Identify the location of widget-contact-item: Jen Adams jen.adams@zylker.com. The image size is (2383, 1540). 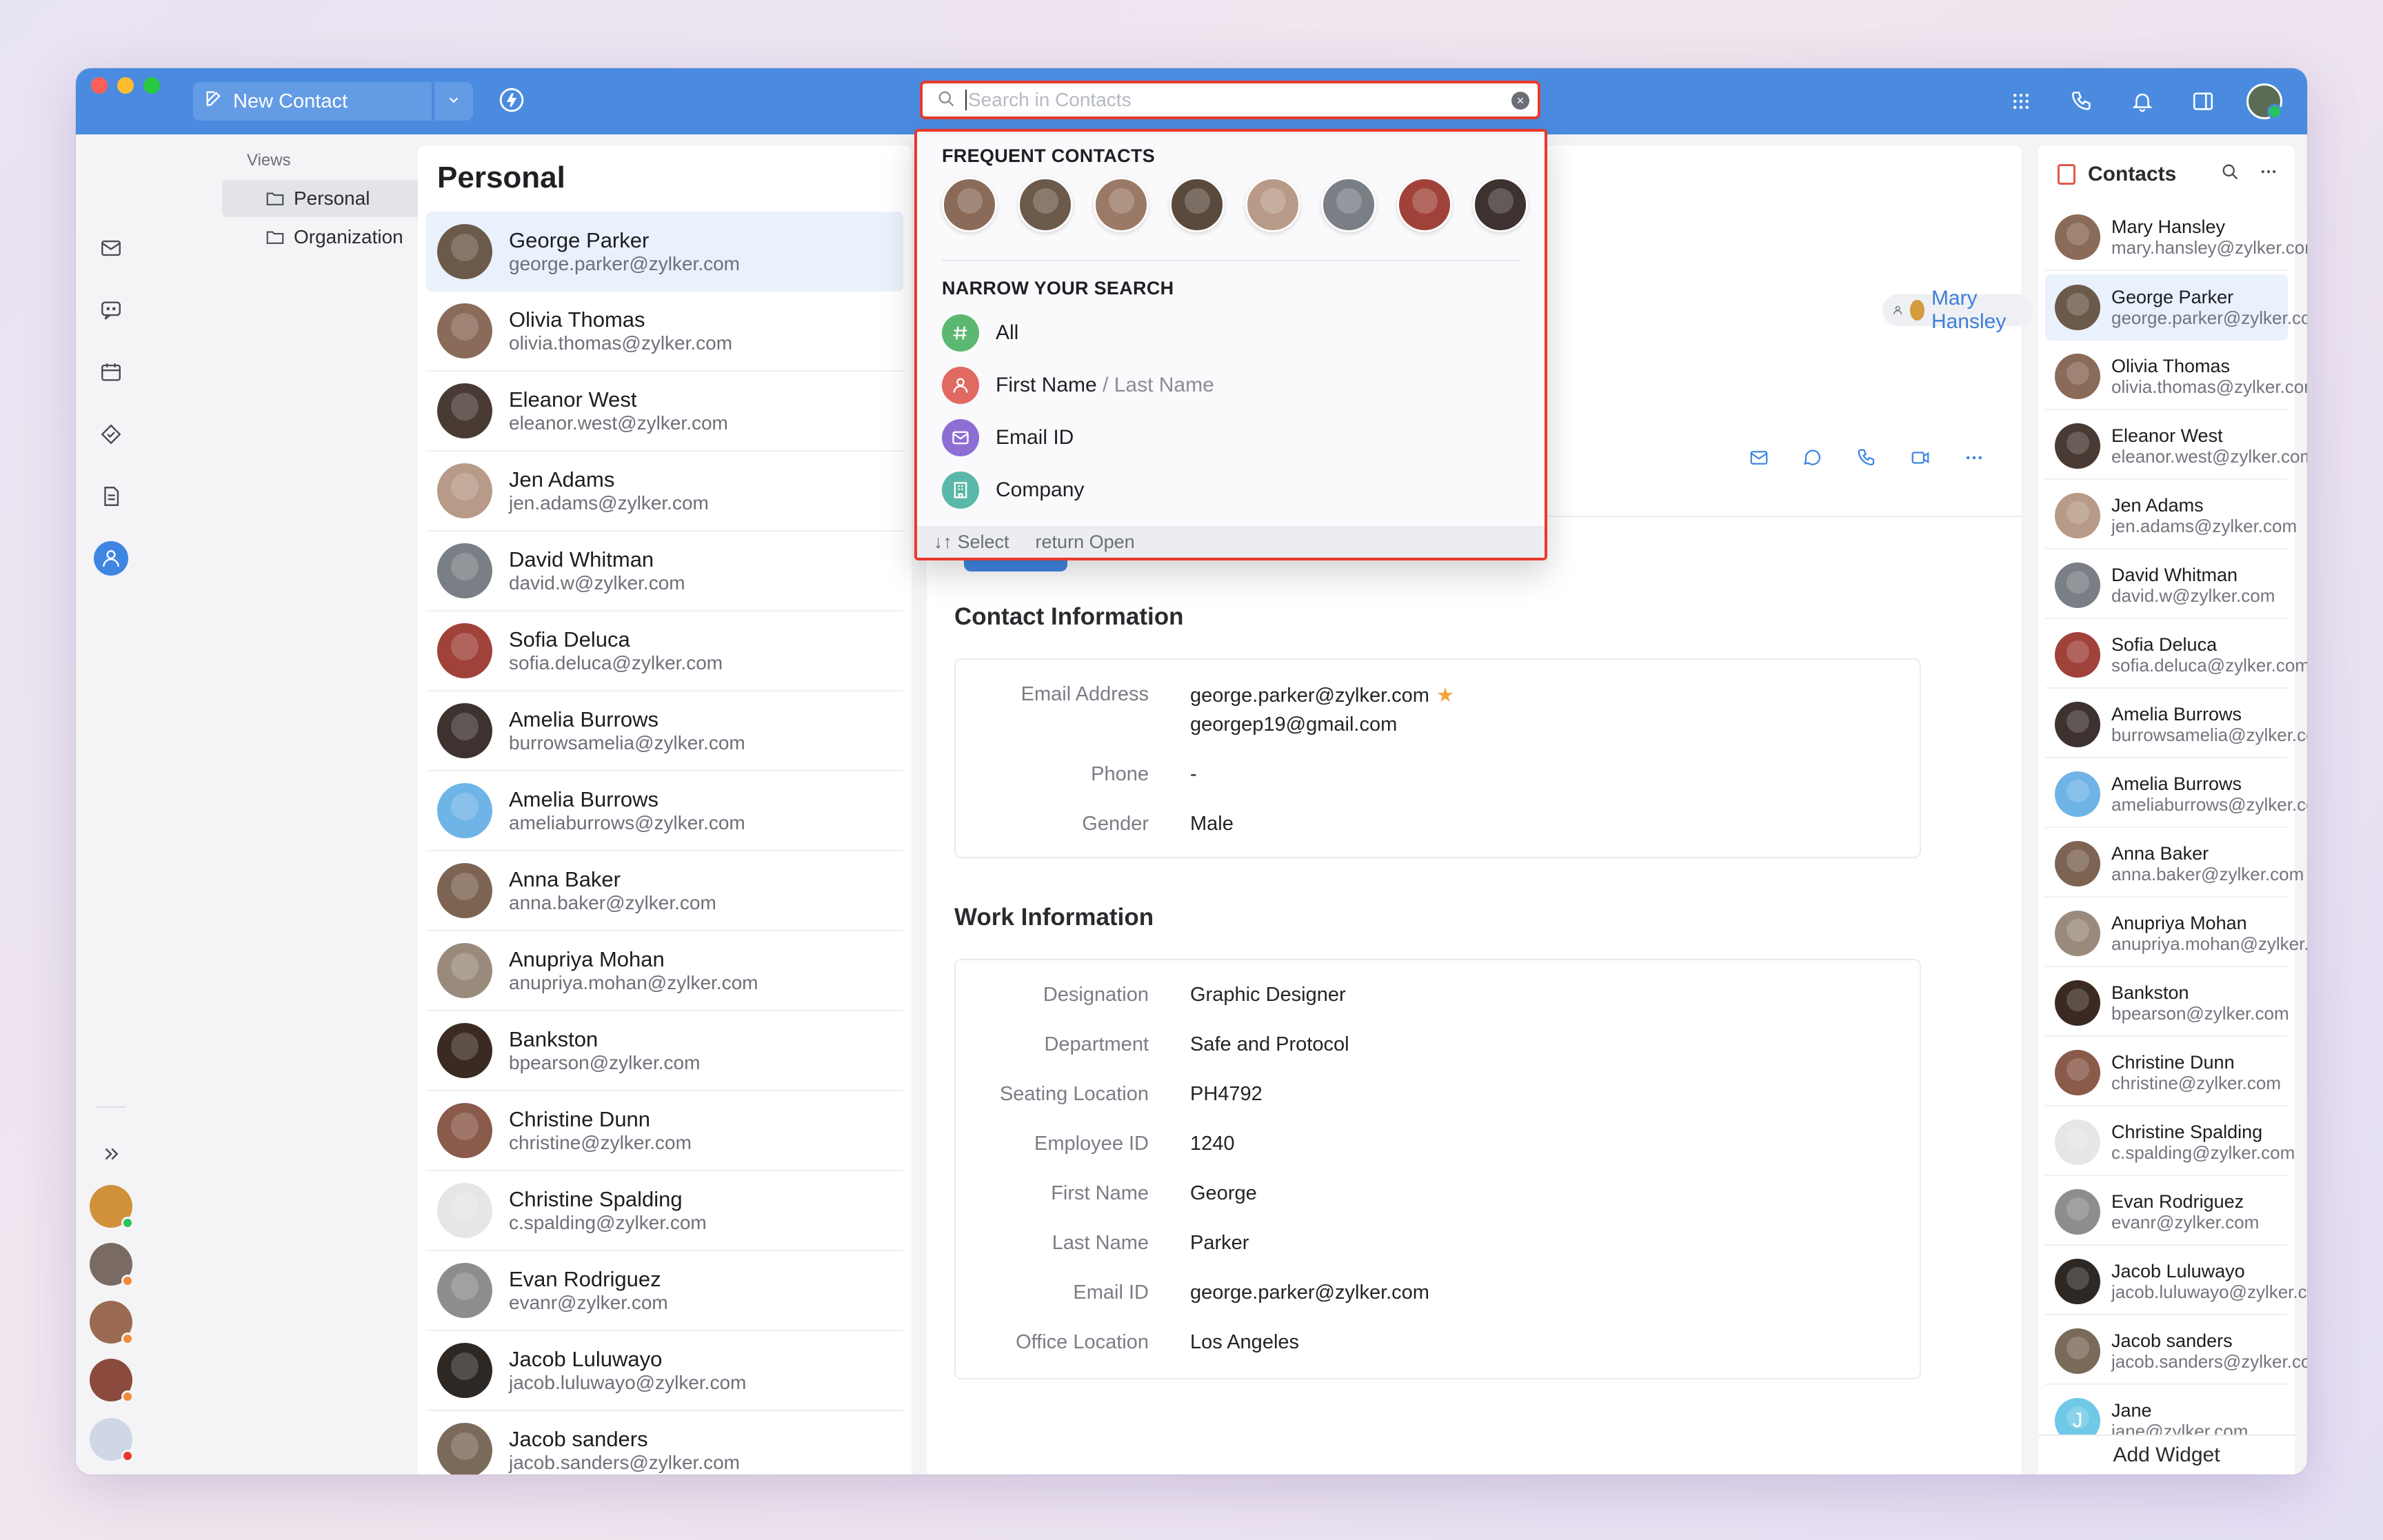
(2171, 516).